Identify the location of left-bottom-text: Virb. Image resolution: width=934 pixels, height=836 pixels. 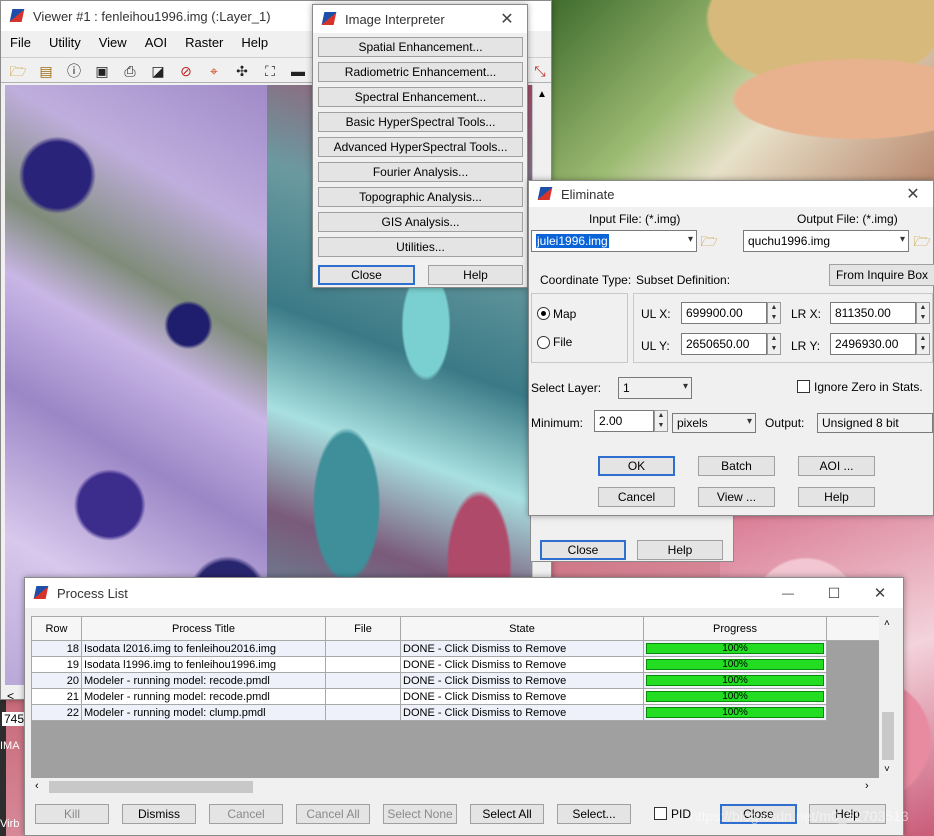
(10, 824).